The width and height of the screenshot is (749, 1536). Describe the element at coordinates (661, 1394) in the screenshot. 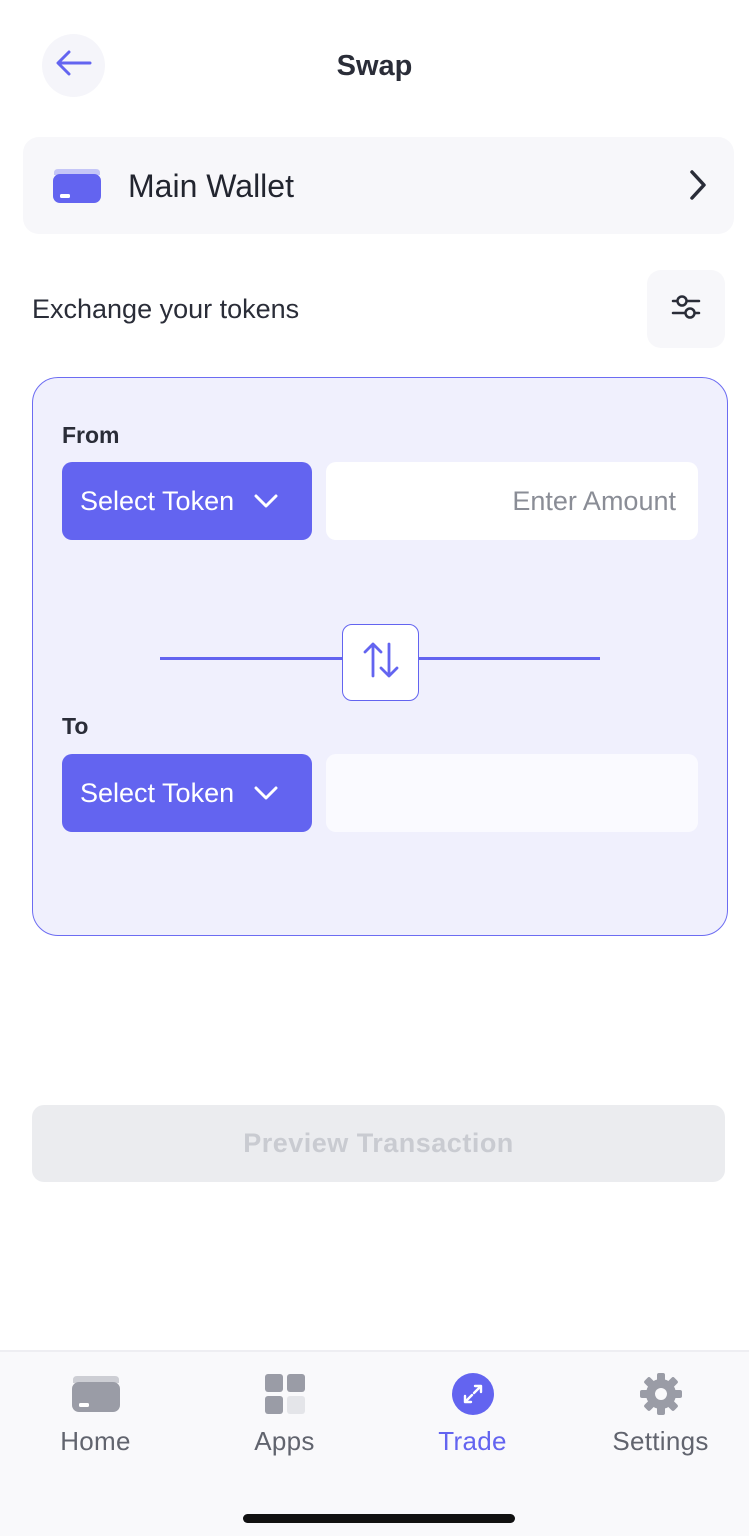

I see `gear-icon` at that location.